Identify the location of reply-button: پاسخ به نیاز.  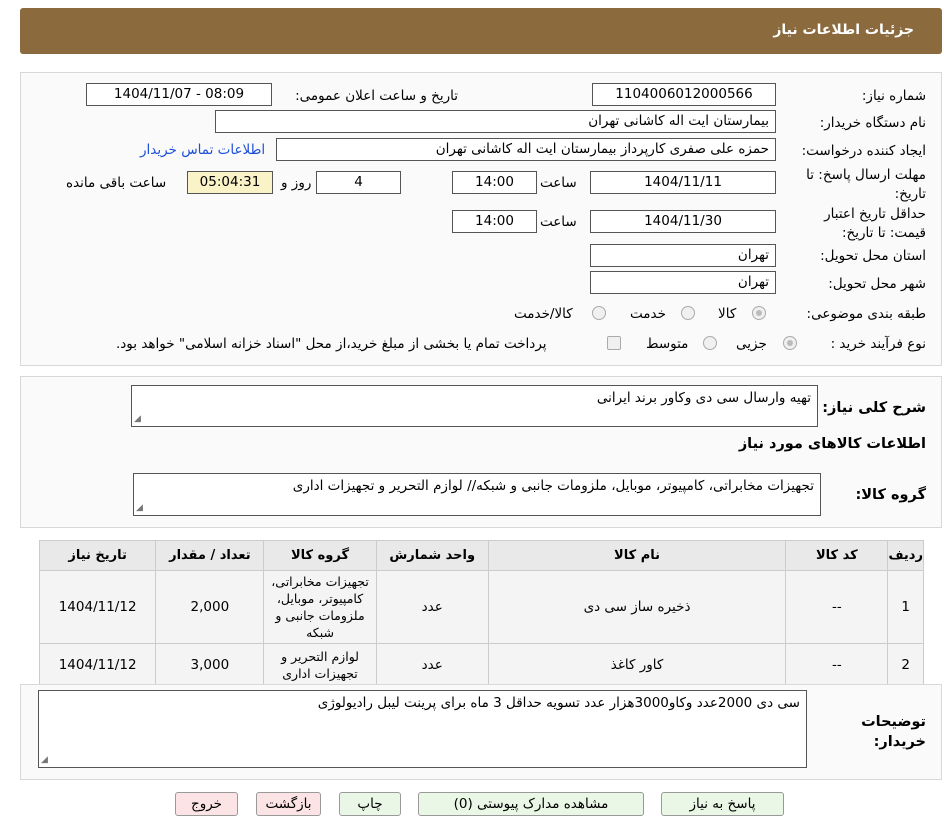
(722, 804).